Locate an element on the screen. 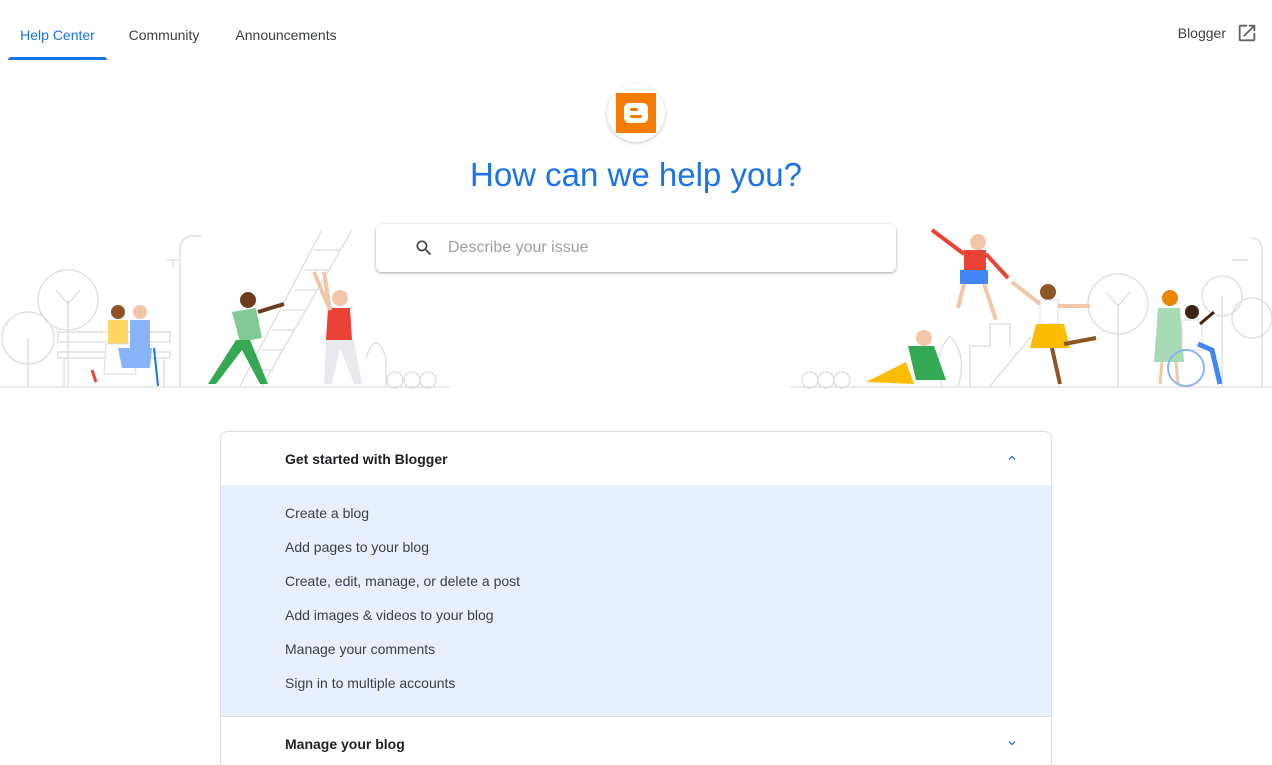 The height and width of the screenshot is (765, 1272). topic-link: Create a blog is located at coordinates (668, 517).